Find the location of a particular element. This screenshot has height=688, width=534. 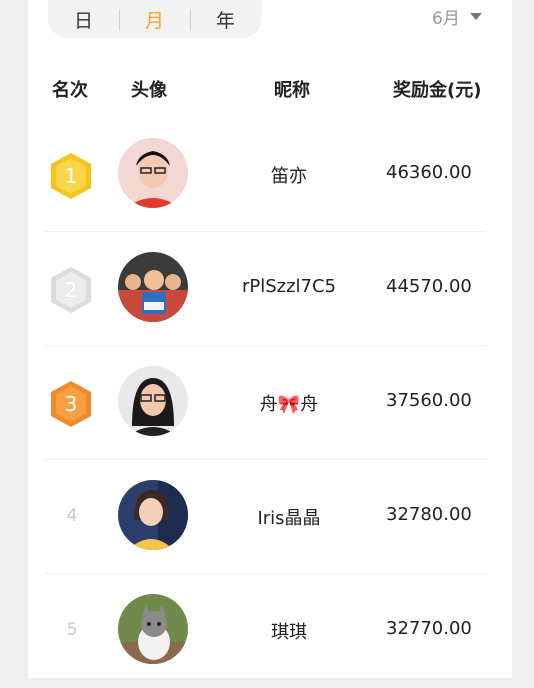

reward-amount: 32780.00 is located at coordinates (429, 514).